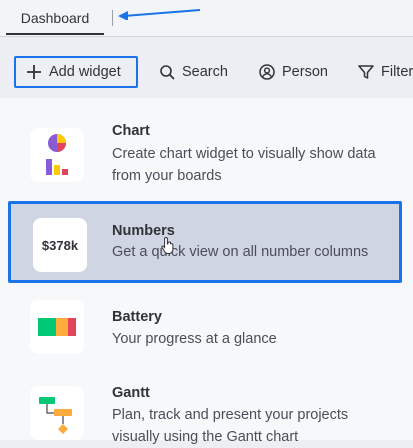  I want to click on toolbar: Add widget Search Person Filter, so click(206, 72).